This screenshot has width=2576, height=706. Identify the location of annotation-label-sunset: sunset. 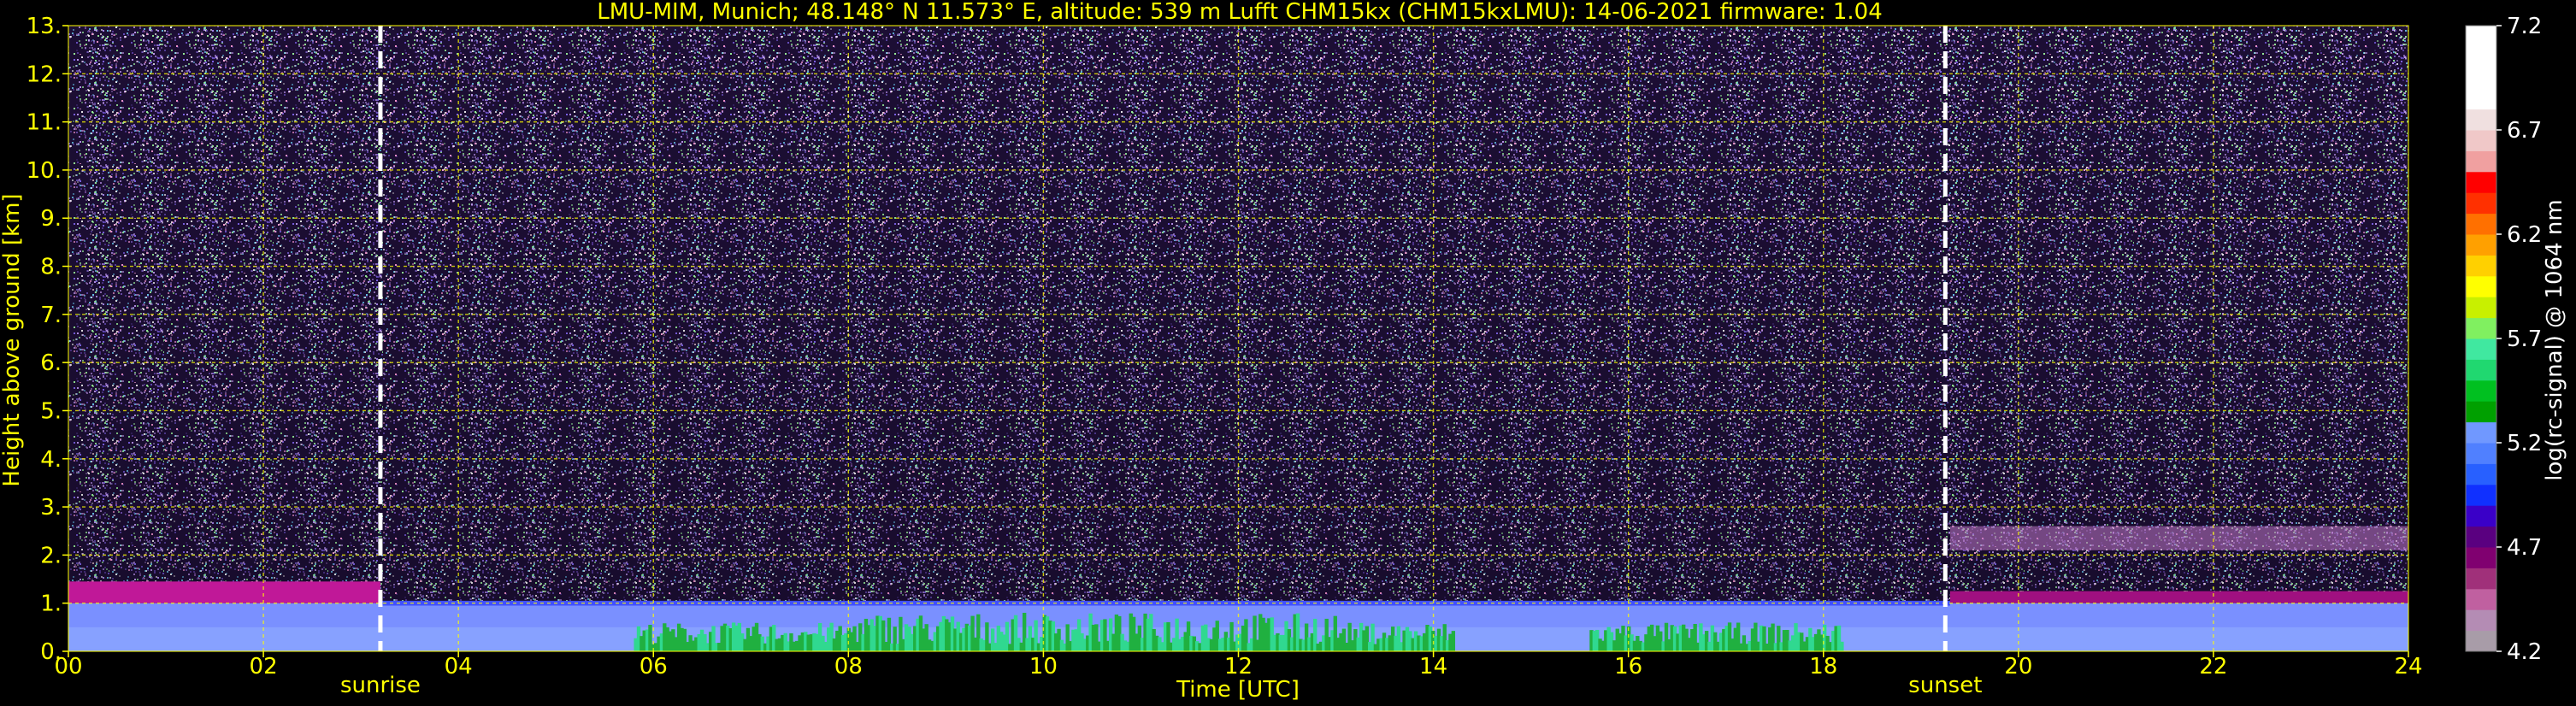
(1945, 685).